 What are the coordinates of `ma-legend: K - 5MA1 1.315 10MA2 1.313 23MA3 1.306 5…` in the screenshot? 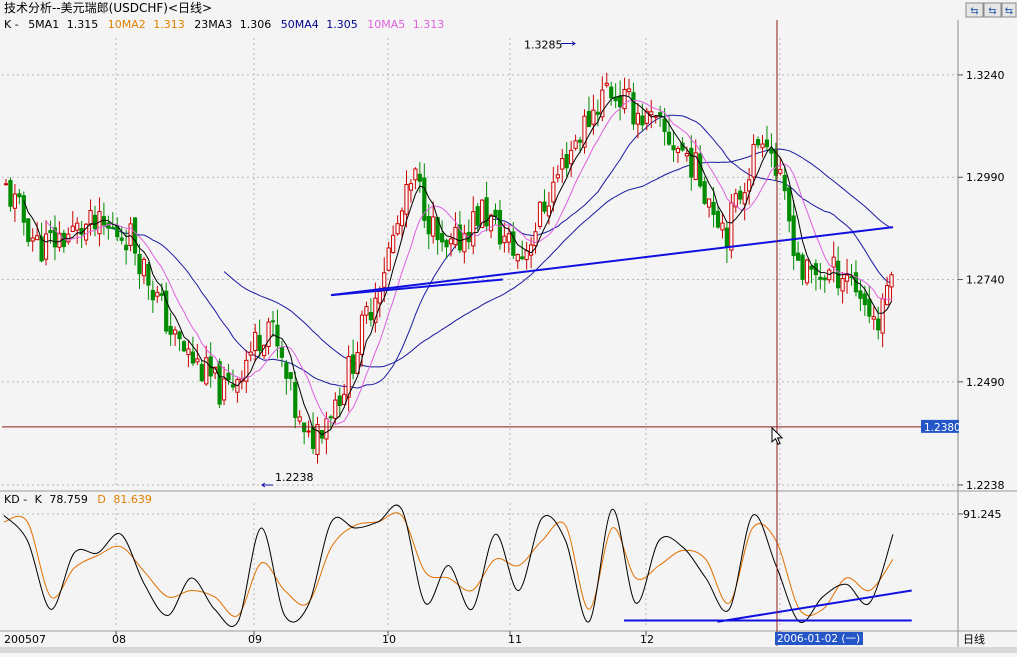 It's located at (224, 24).